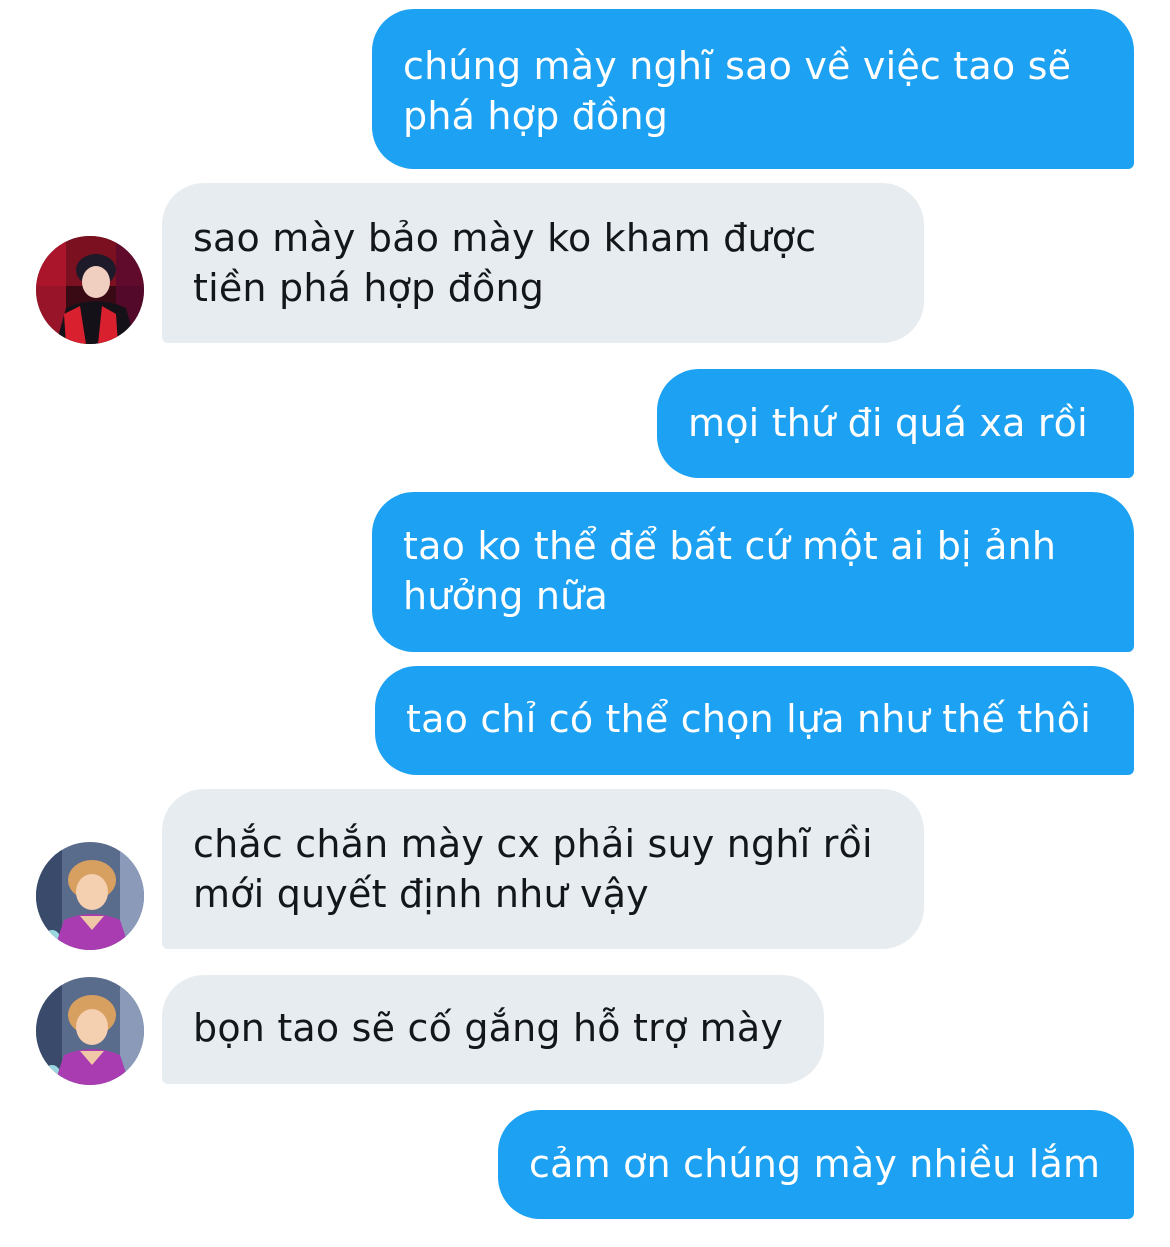 This screenshot has width=1170, height=1247. I want to click on message-text-line: sao mày bảo mày ko kham được, so click(505, 238).